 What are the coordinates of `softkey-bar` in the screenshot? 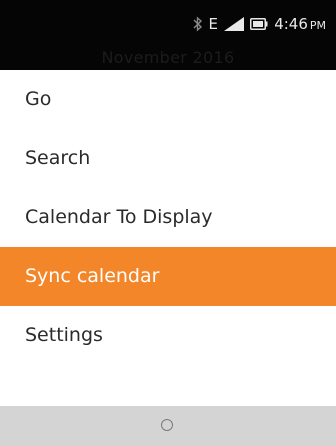 It's located at (168, 426).